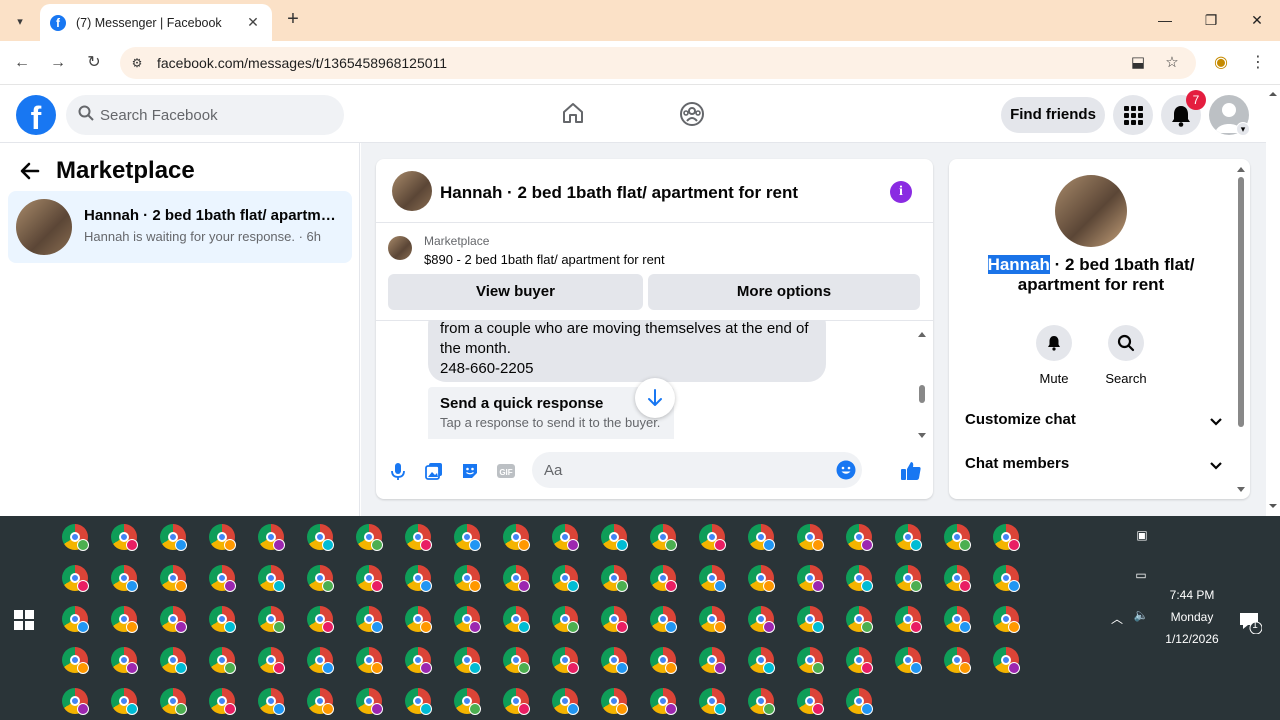 This screenshot has width=1280, height=720. Describe the element at coordinates (1258, 63) in the screenshot. I see `browser-menu-icon: ⋮` at that location.